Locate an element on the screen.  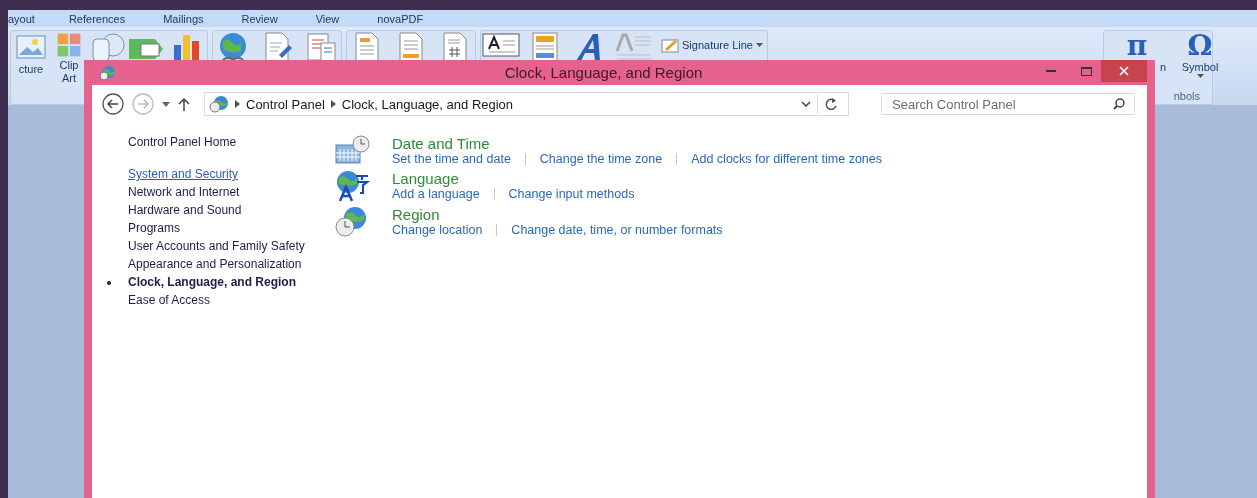
ribbon-button-label: cture is located at coordinates (31, 69).